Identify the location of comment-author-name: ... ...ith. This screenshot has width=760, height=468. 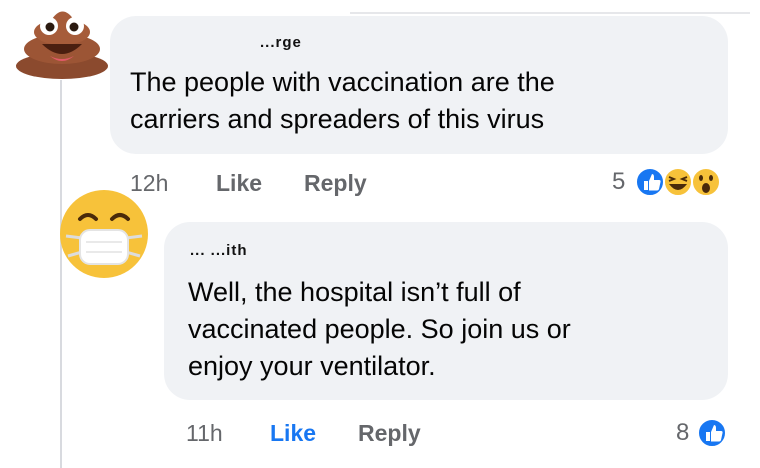
(219, 250).